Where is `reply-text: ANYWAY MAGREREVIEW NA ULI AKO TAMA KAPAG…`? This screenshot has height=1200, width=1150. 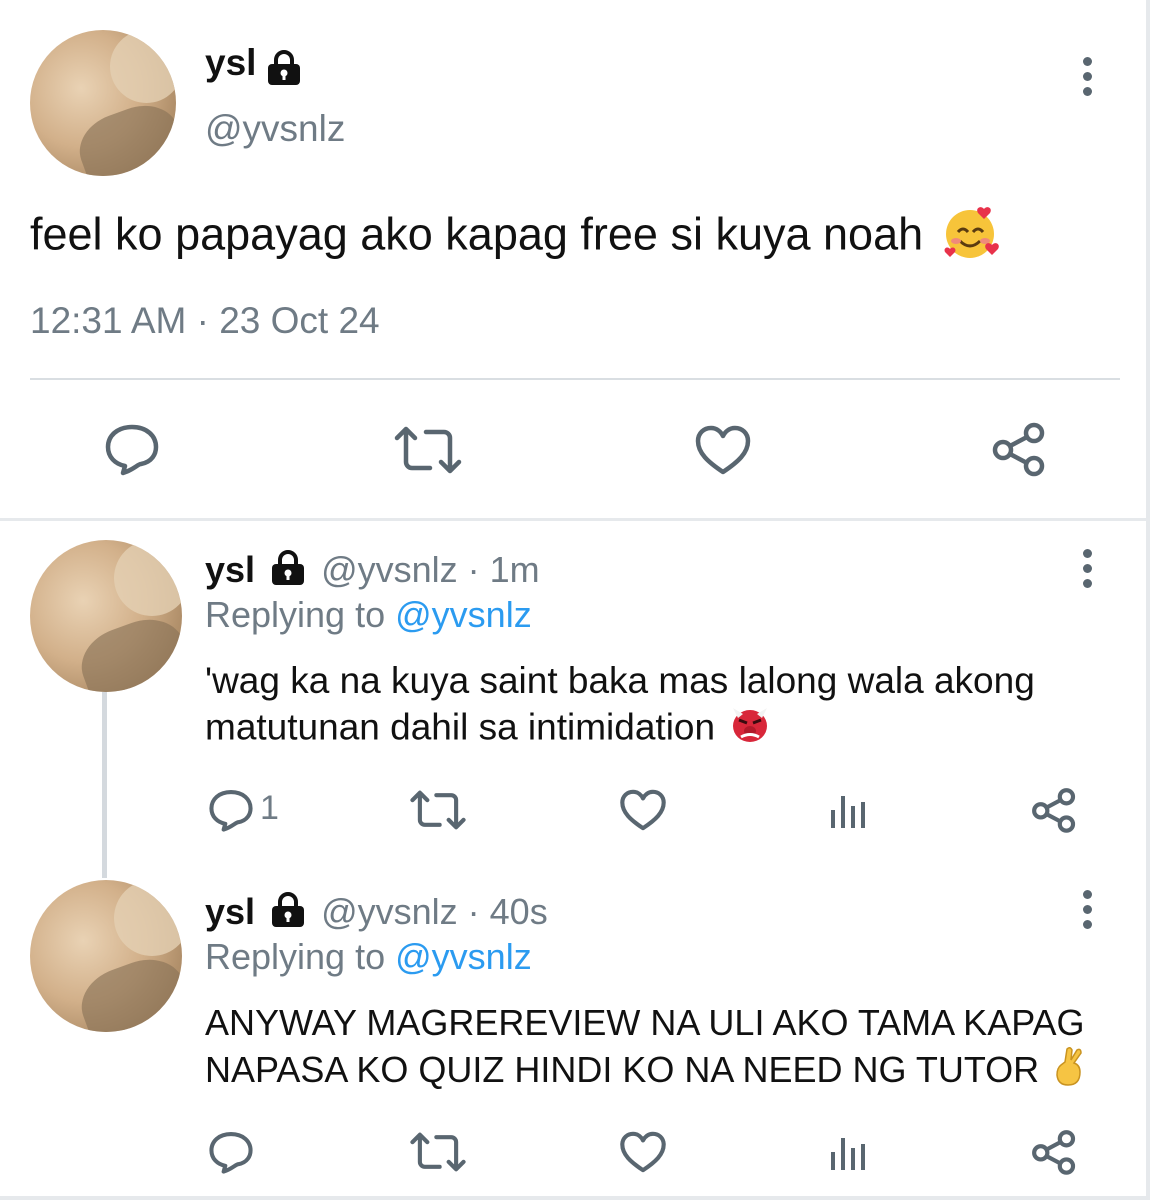
reply-text: ANYWAY MAGREREVIEW NA ULI AKO TAMA KAPAG… is located at coordinates (646, 1049).